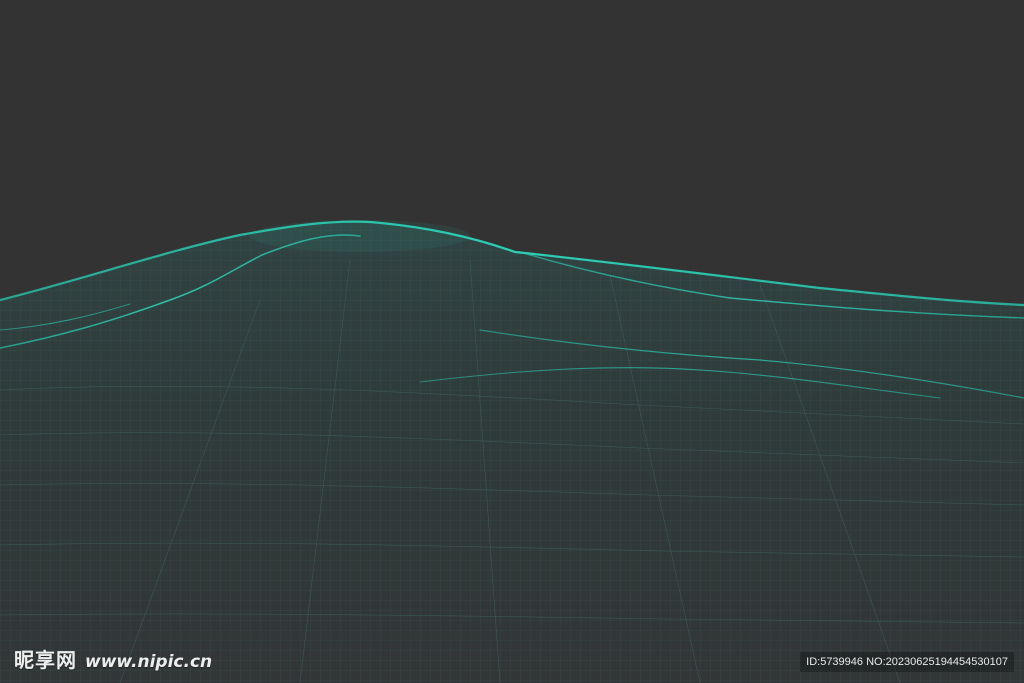 The image size is (1024, 683). What do you see at coordinates (149, 662) in the screenshot?
I see `watermark-url: www.nipic.cn` at bounding box center [149, 662].